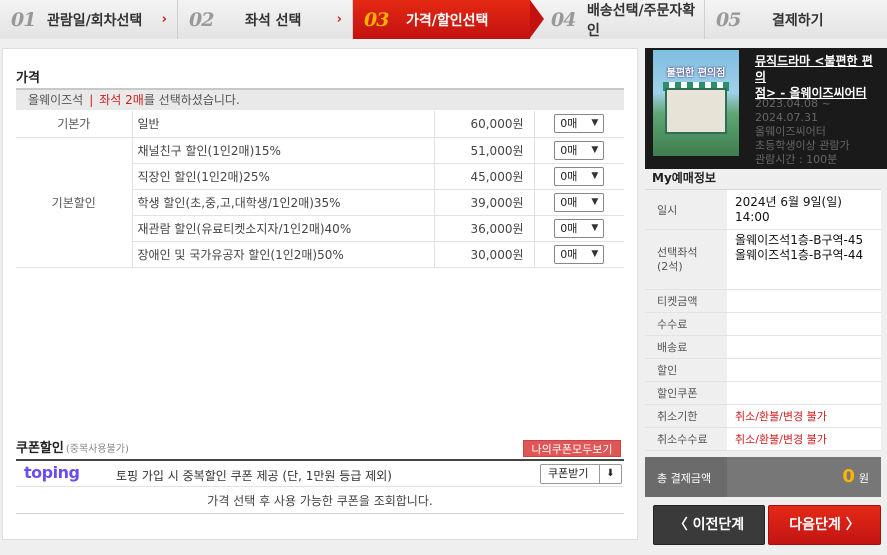  Describe the element at coordinates (763, 301) in the screenshot. I see `booking-row: 티켓금액` at that location.